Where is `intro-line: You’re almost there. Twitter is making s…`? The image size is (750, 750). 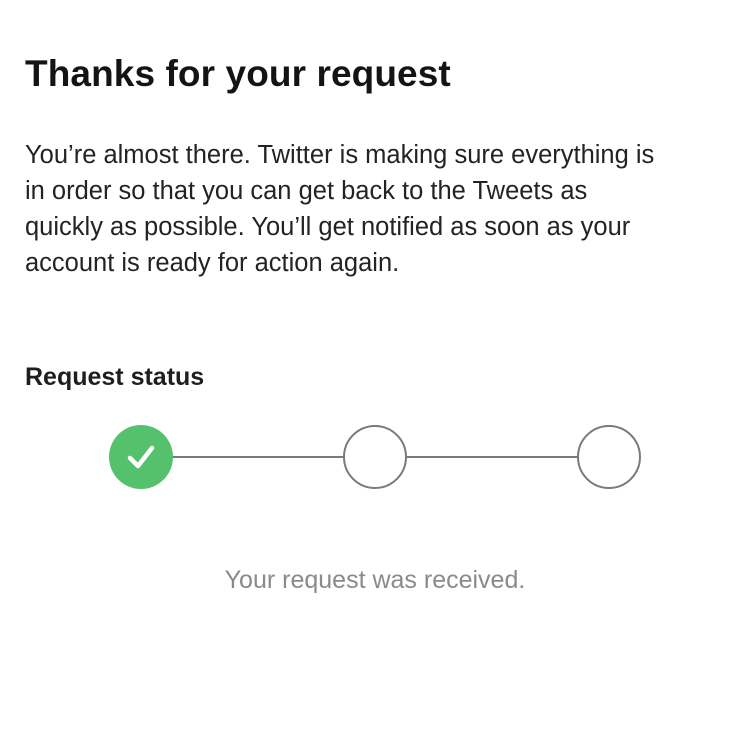
intro-line: You’re almost there. Twitter is making s… is located at coordinates (340, 155).